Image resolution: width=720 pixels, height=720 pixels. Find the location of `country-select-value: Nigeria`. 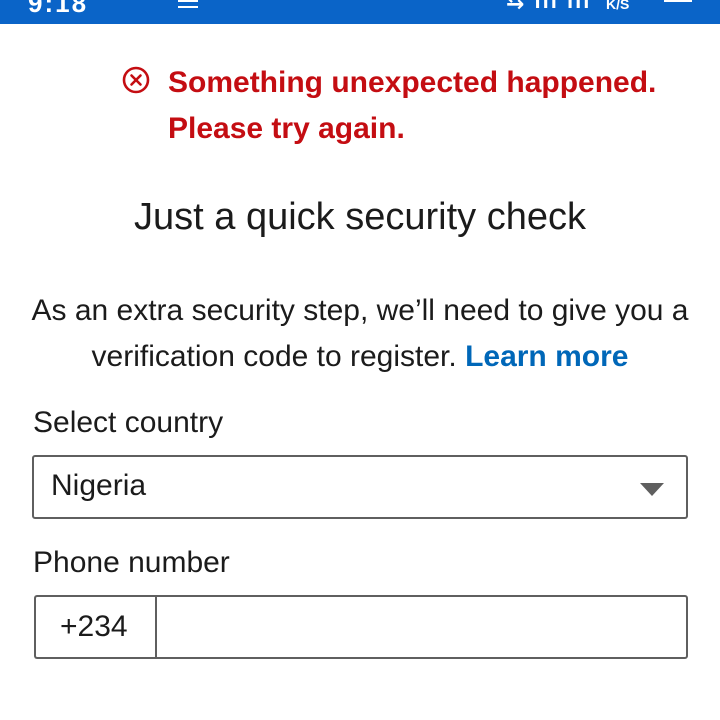

country-select-value: Nigeria is located at coordinates (99, 485).